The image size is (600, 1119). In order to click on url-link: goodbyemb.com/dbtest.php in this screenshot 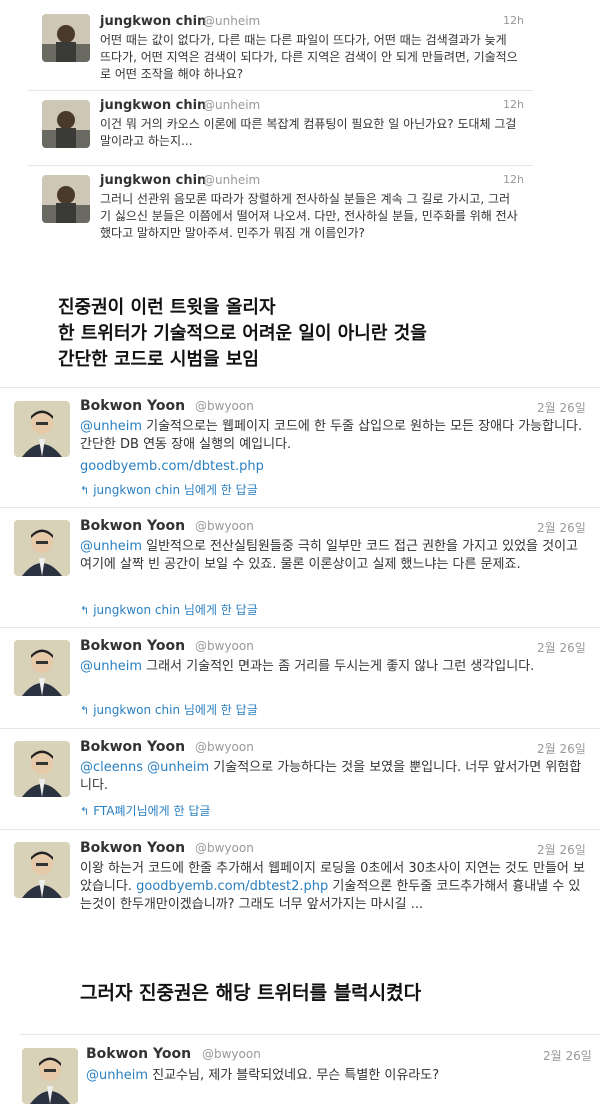, I will do `click(172, 466)`.